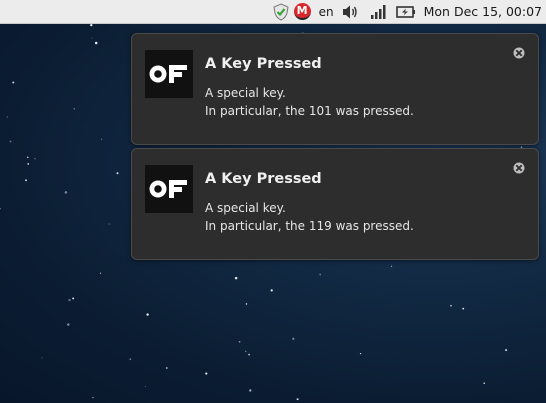 The width and height of the screenshot is (546, 403). I want to click on keyboard-layout-indicator: en, so click(326, 12).